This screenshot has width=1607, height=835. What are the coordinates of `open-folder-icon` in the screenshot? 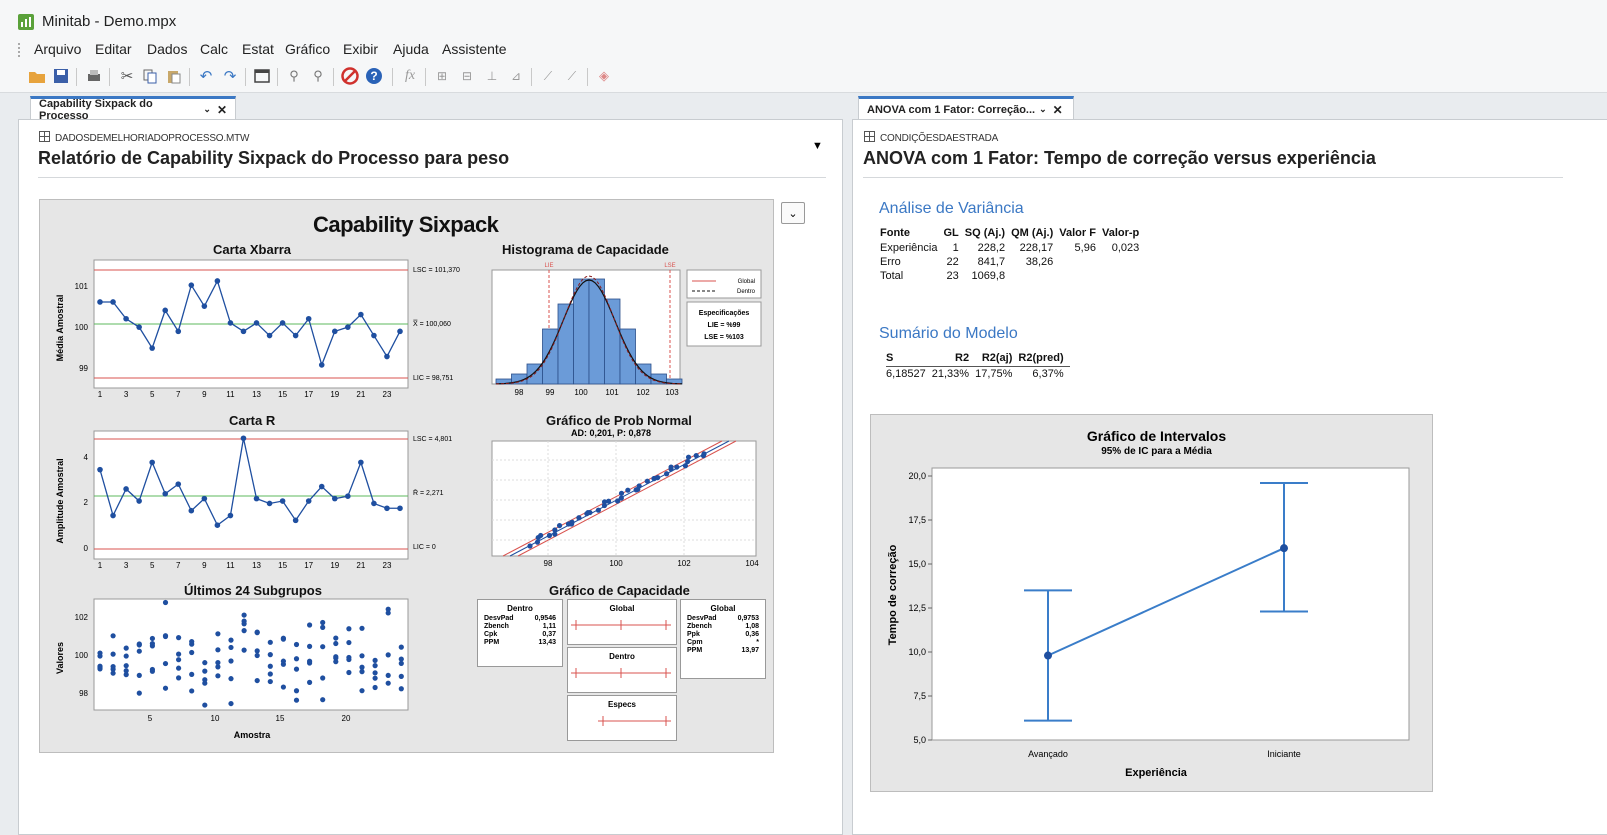 It's located at (37, 76).